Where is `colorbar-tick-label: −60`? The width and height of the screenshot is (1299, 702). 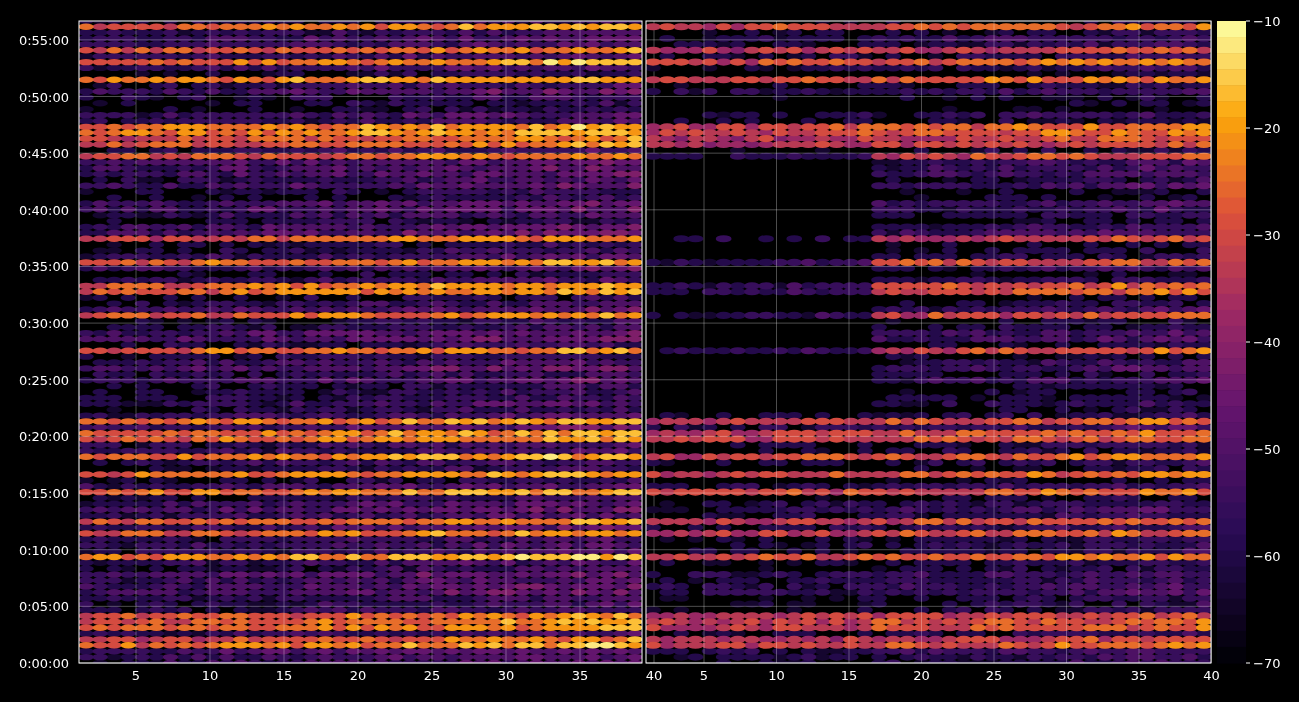
colorbar-tick-label: −60 is located at coordinates (1267, 556).